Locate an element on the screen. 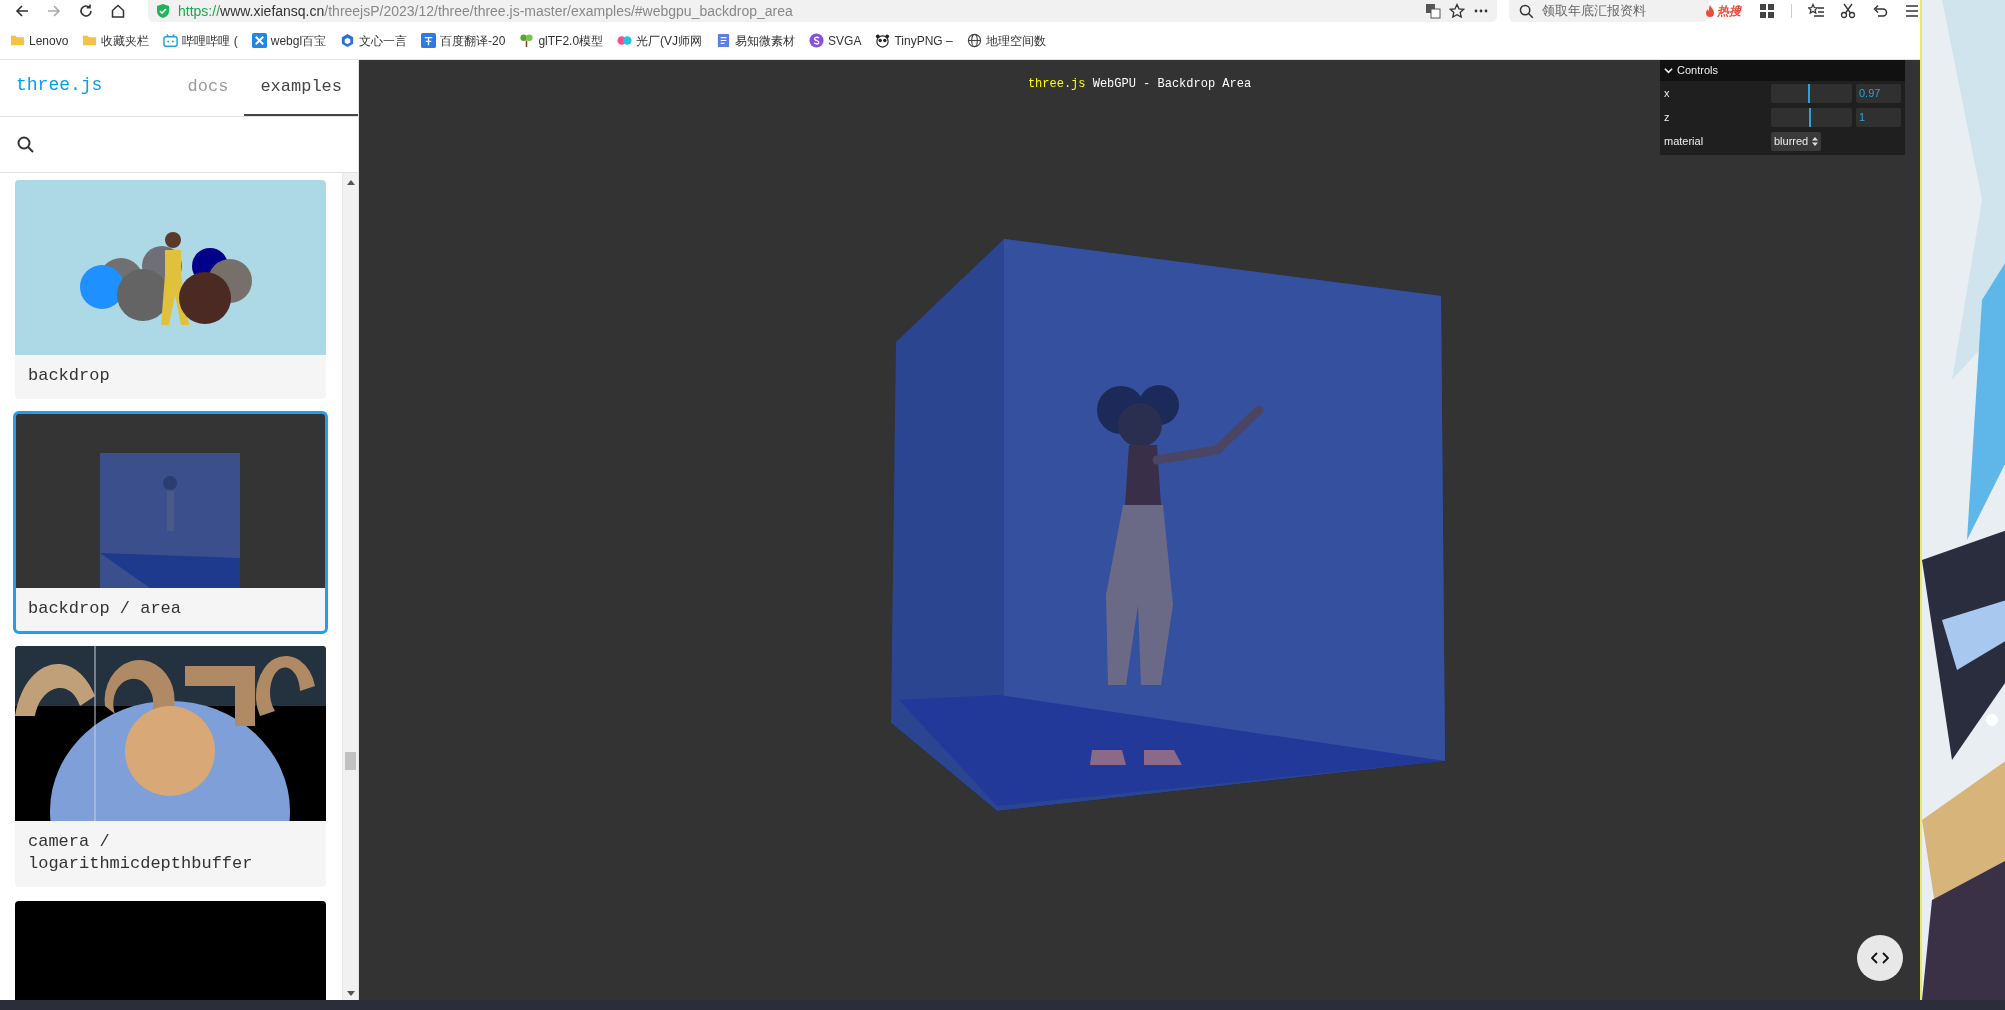  tile-icon is located at coordinates (429, 40).